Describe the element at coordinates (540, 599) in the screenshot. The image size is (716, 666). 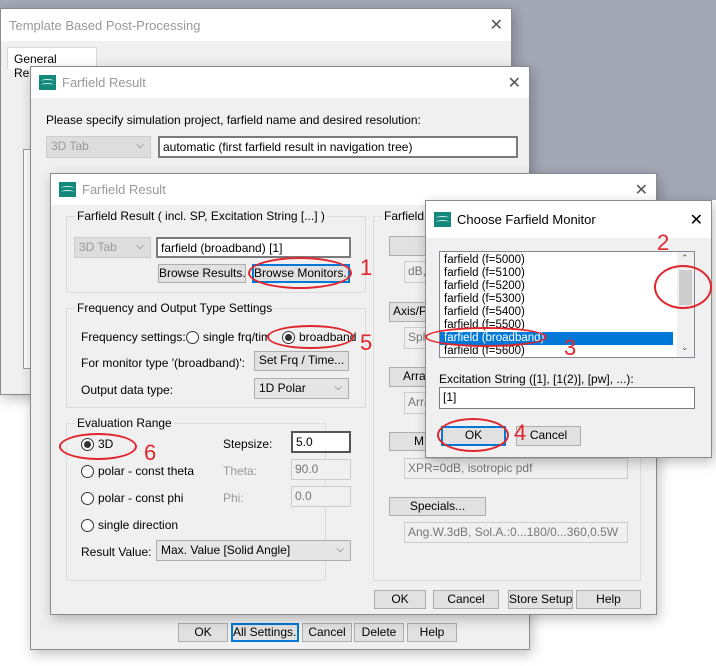
I see `store-setup-button: Store Setup` at that location.